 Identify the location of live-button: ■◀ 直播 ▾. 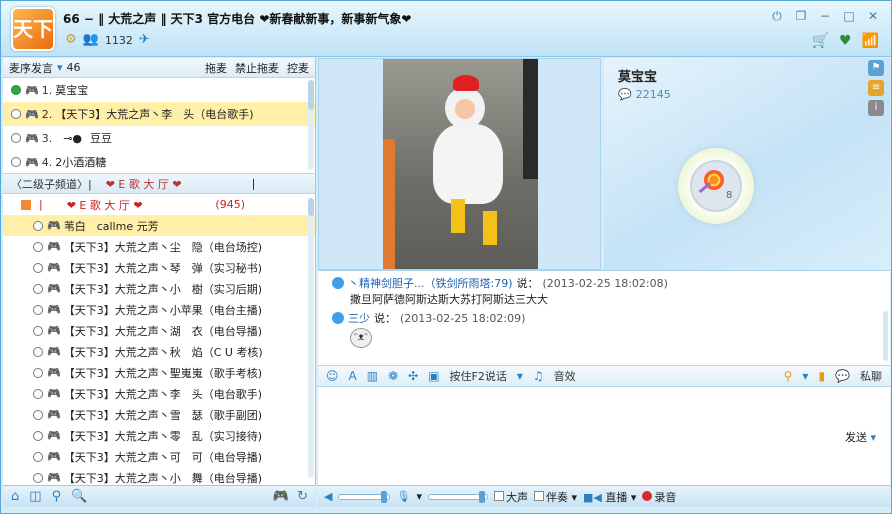
(609, 497).